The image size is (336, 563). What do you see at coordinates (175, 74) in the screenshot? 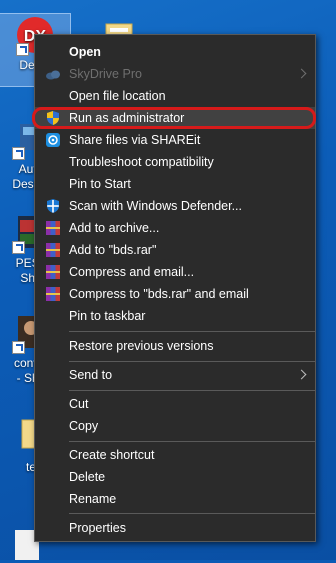
I see `menu-item-skydrive-pro: SkyDrive Pro` at bounding box center [175, 74].